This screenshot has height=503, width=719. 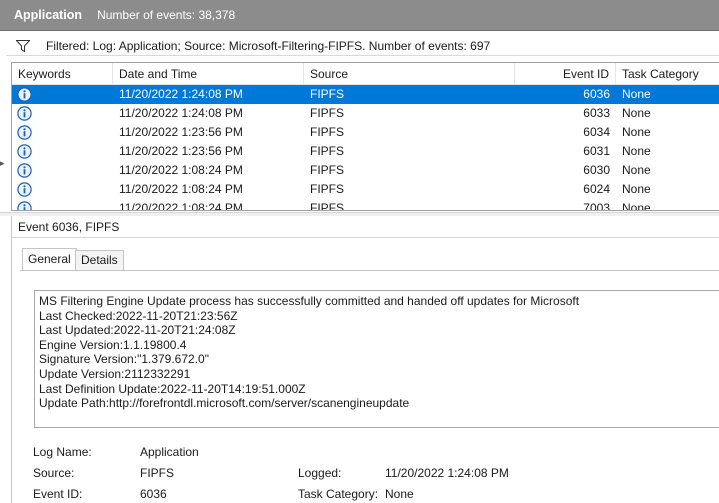 I want to click on cell-event-id: 7003, so click(x=596, y=206).